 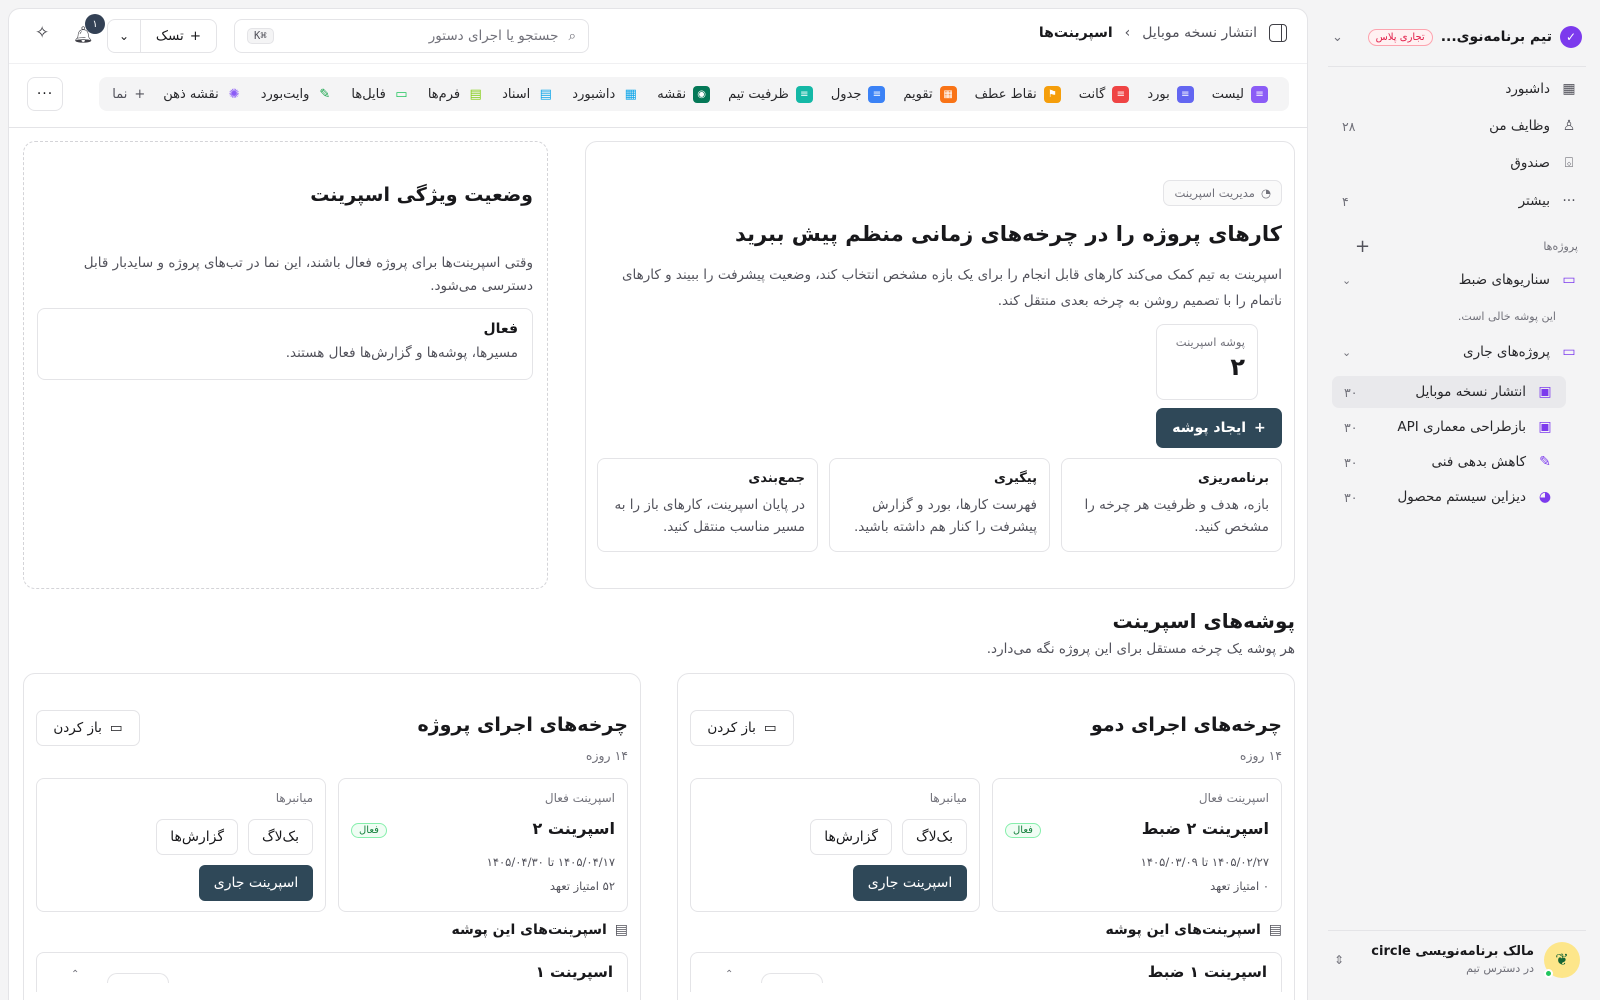 I want to click on add-project-icon: +, so click(x=1362, y=246).